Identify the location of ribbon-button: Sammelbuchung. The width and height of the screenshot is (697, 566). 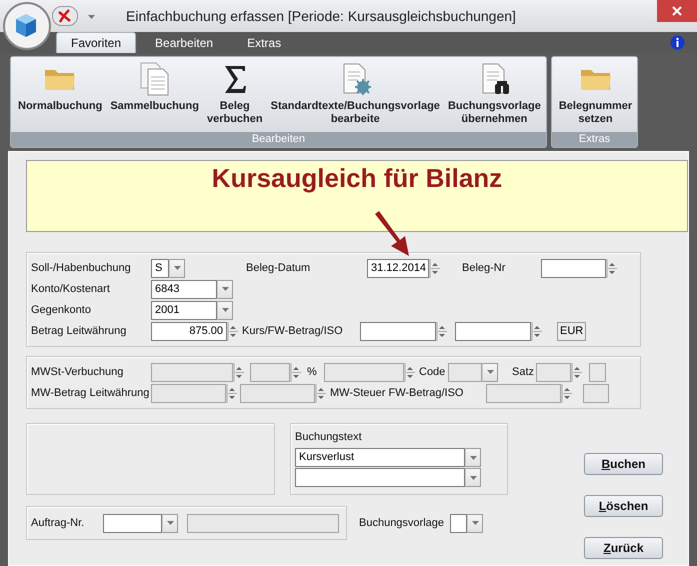
(154, 87).